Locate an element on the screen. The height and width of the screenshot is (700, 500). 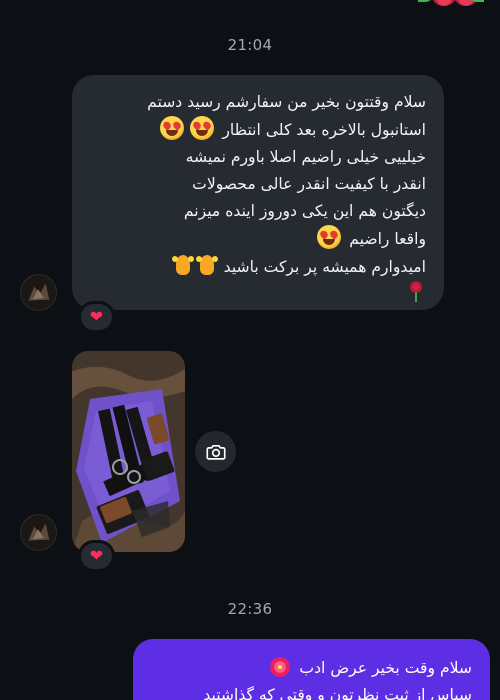
message-line: سلام وقت بخیر عرض ادب is located at coordinates (309, 668).